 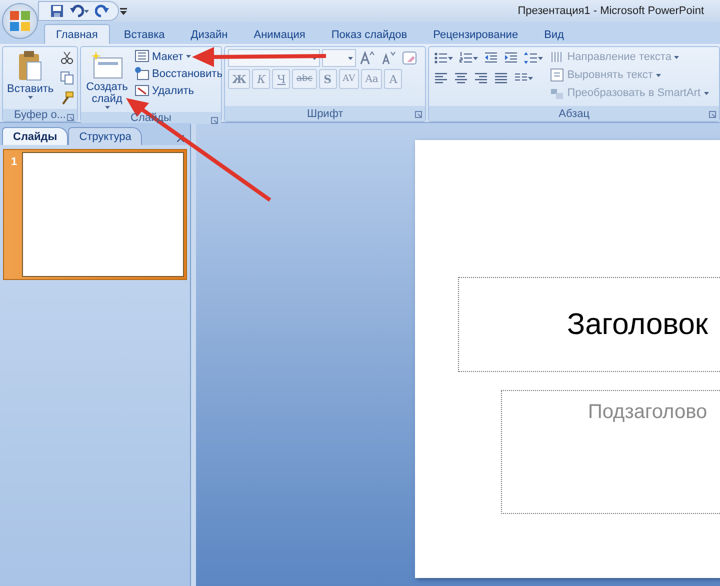 What do you see at coordinates (77, 34) in the screenshot?
I see `ribbon-tab: Главная` at bounding box center [77, 34].